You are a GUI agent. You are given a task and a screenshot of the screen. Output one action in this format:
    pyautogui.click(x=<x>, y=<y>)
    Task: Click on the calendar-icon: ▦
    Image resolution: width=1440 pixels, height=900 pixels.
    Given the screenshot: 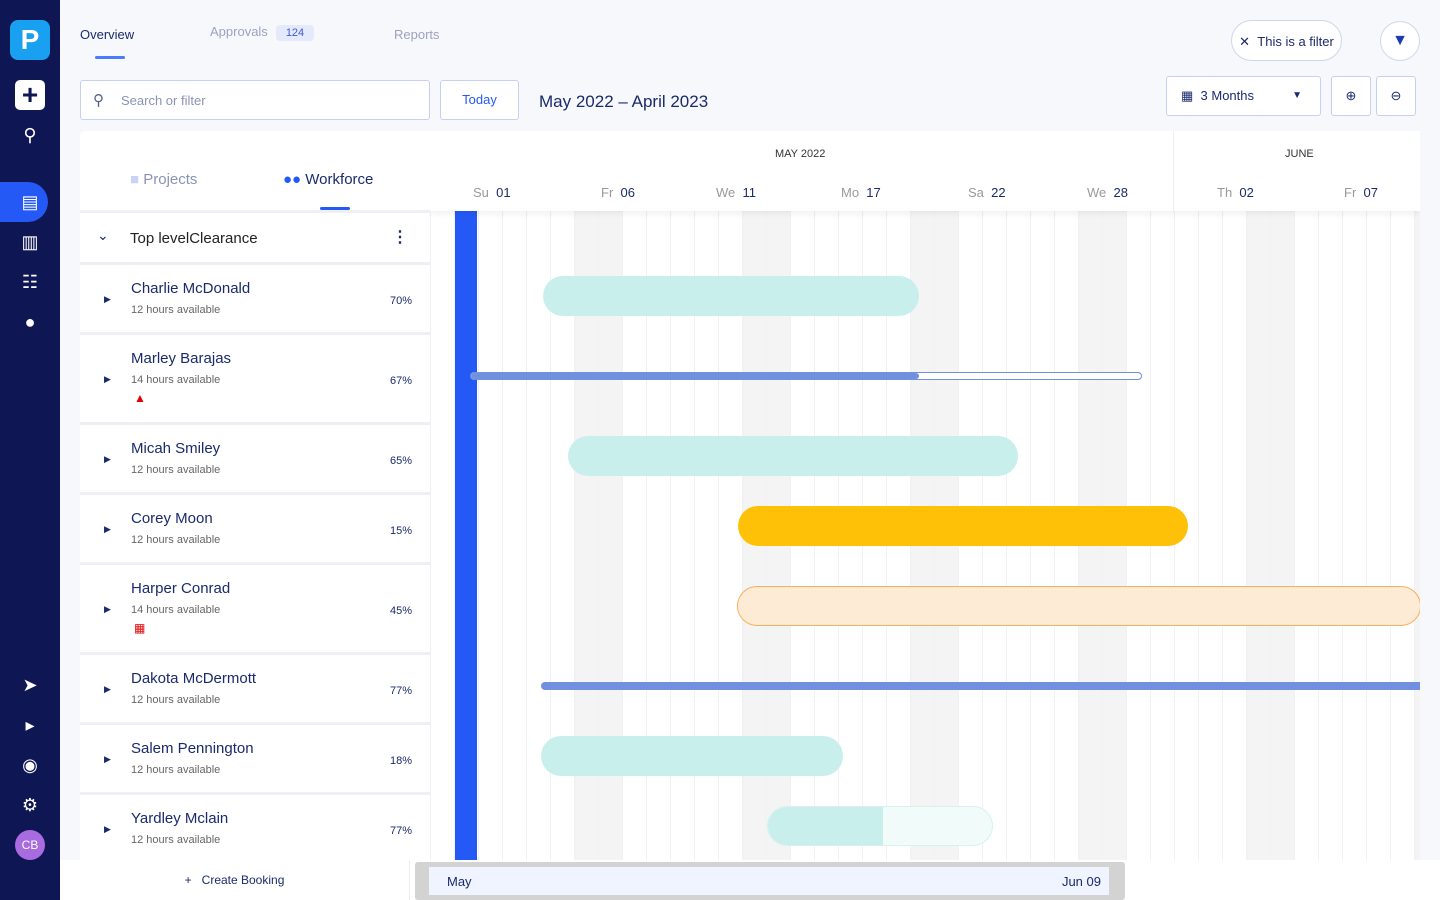 What is the action you would take?
    pyautogui.click(x=1187, y=95)
    